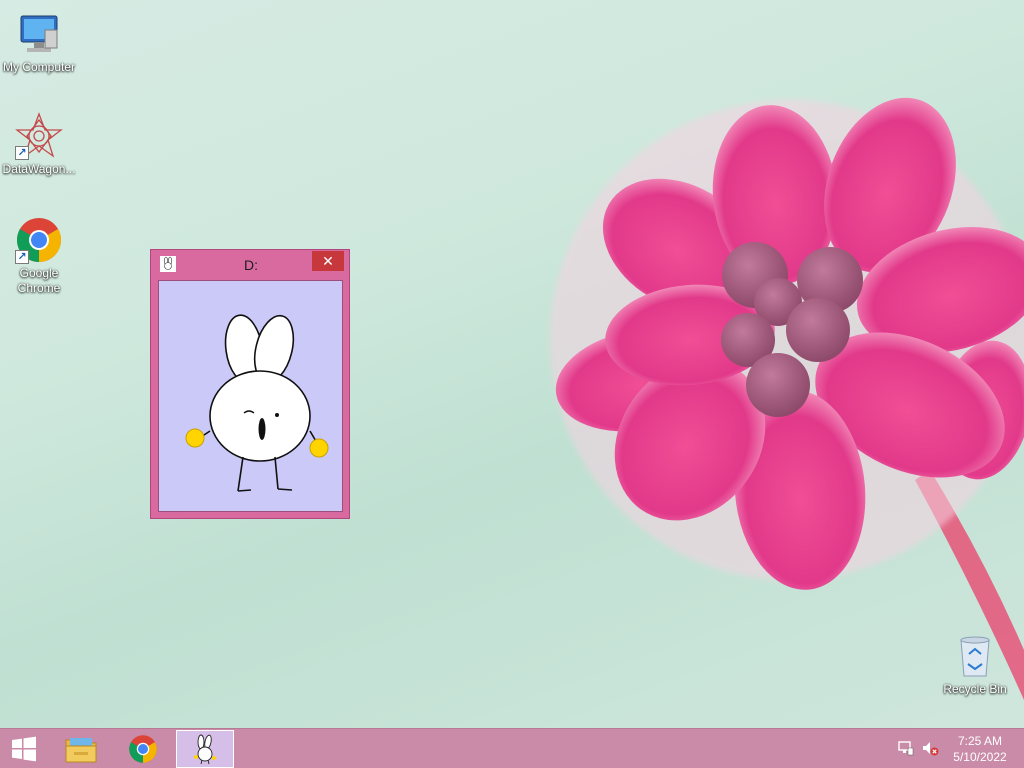 Image resolution: width=1024 pixels, height=768 pixels. I want to click on window-client-area, so click(250, 396).